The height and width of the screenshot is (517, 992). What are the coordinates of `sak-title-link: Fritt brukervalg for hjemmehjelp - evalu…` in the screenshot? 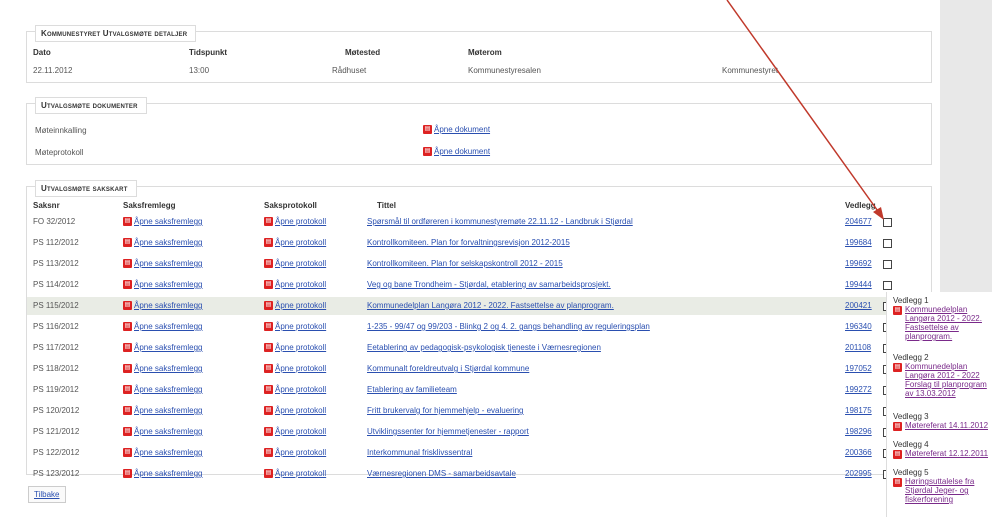 It's located at (445, 410).